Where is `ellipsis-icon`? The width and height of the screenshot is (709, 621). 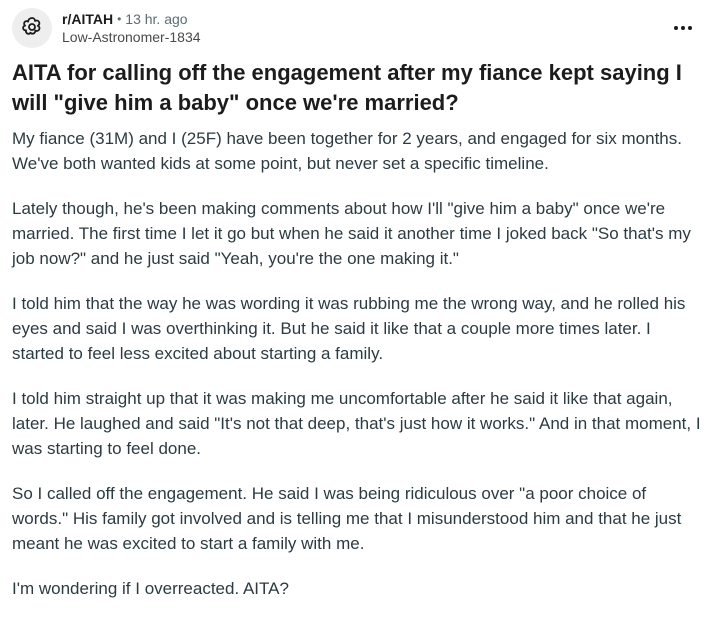
ellipsis-icon is located at coordinates (683, 28).